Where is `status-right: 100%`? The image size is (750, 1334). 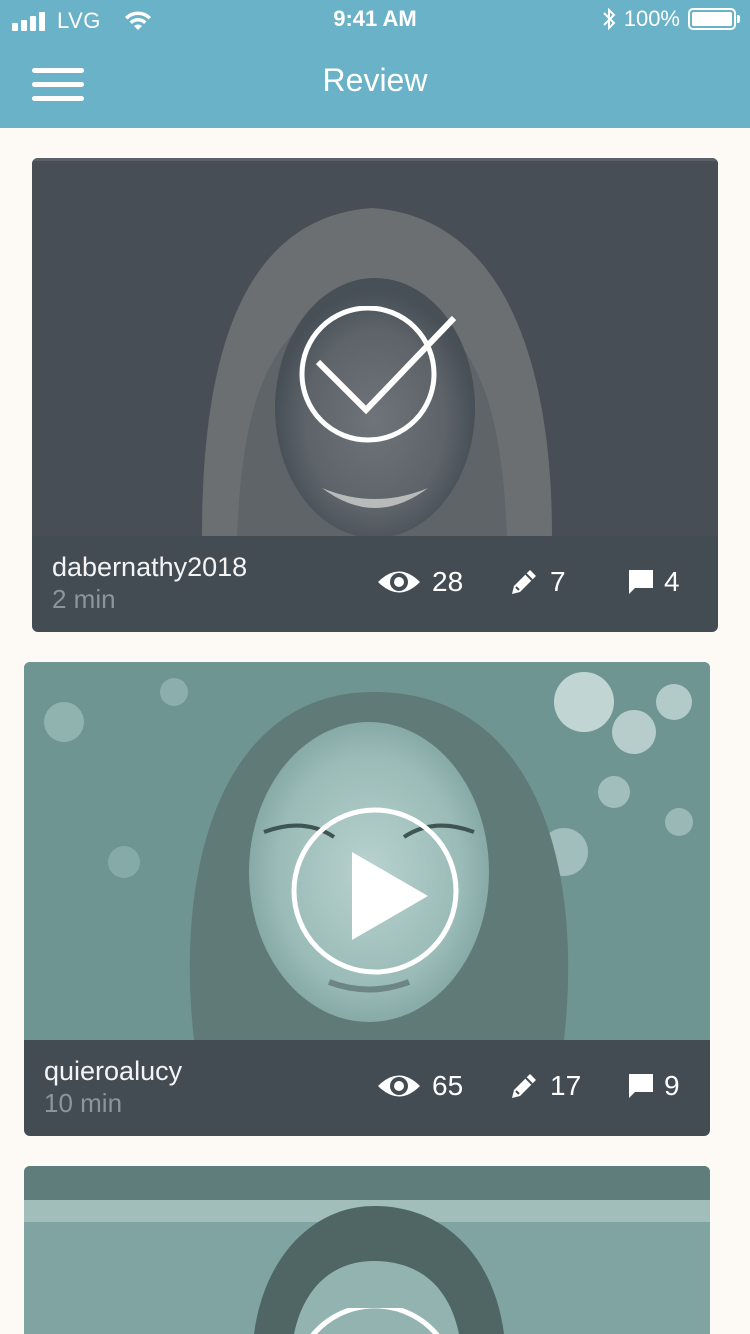 status-right: 100% is located at coordinates (671, 19).